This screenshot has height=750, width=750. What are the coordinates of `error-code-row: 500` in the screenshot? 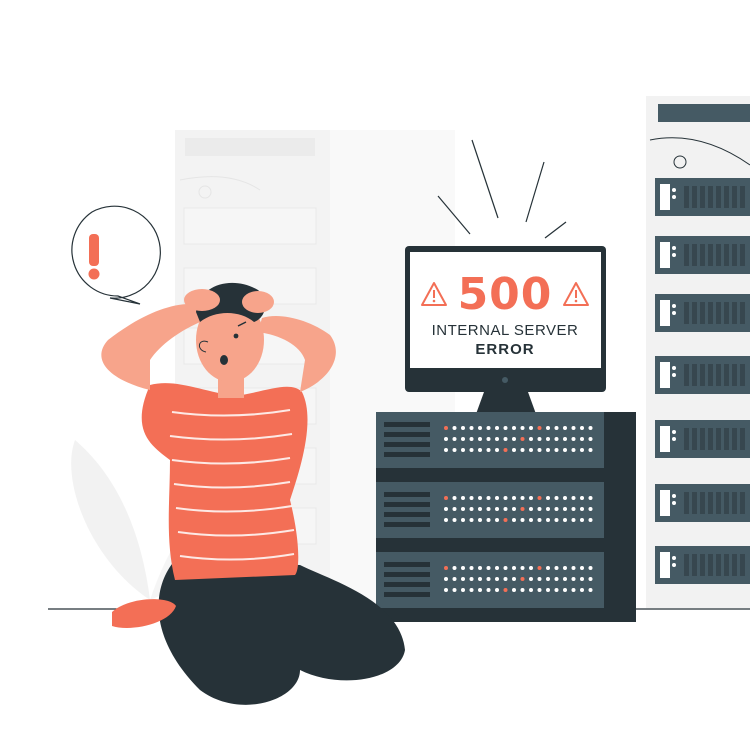 It's located at (505, 294).